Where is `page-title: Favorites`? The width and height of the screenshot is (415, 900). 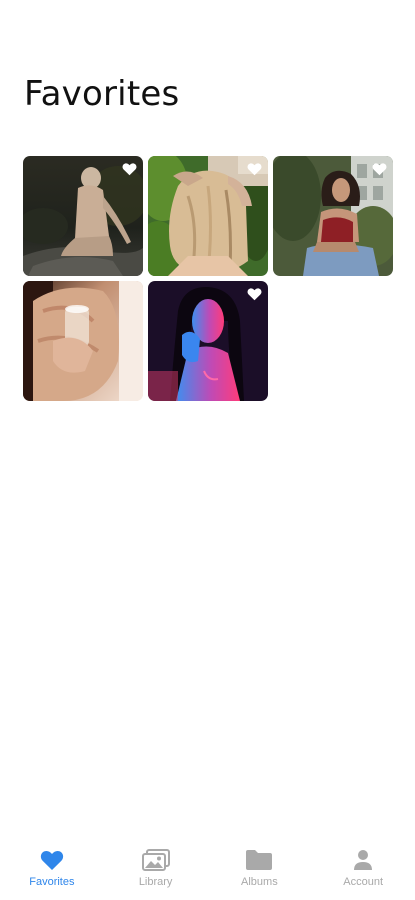
page-title: Favorites is located at coordinates (102, 94).